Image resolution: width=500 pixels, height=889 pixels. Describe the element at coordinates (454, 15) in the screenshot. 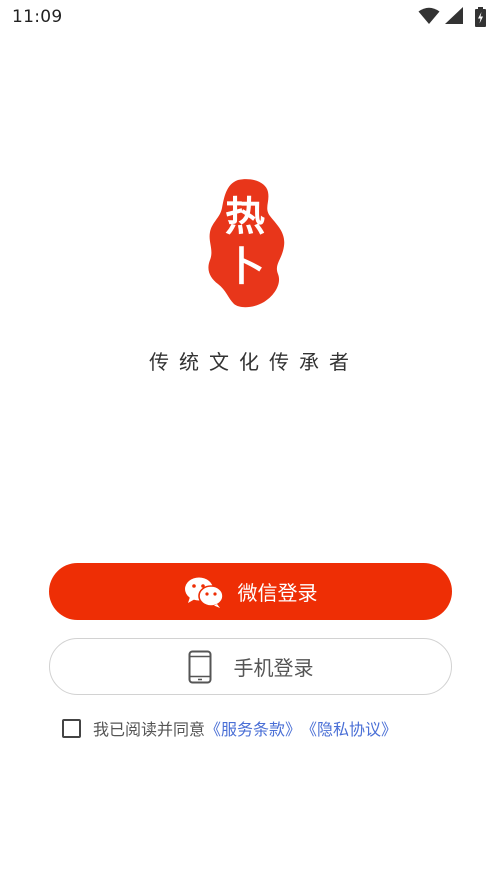

I see `cellular-signal-icon` at that location.